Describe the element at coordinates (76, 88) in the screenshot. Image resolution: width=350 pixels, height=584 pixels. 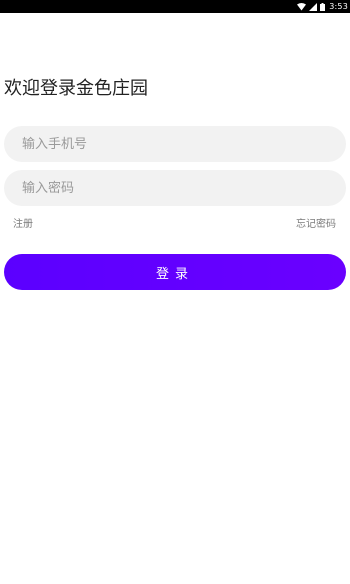
I see `page-title: 欢迎登录金色庄园` at that location.